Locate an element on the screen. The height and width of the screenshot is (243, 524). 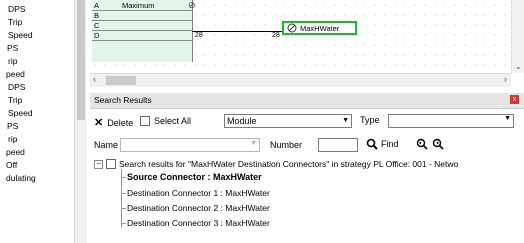
panel-title: Search Results is located at coordinates (123, 100).